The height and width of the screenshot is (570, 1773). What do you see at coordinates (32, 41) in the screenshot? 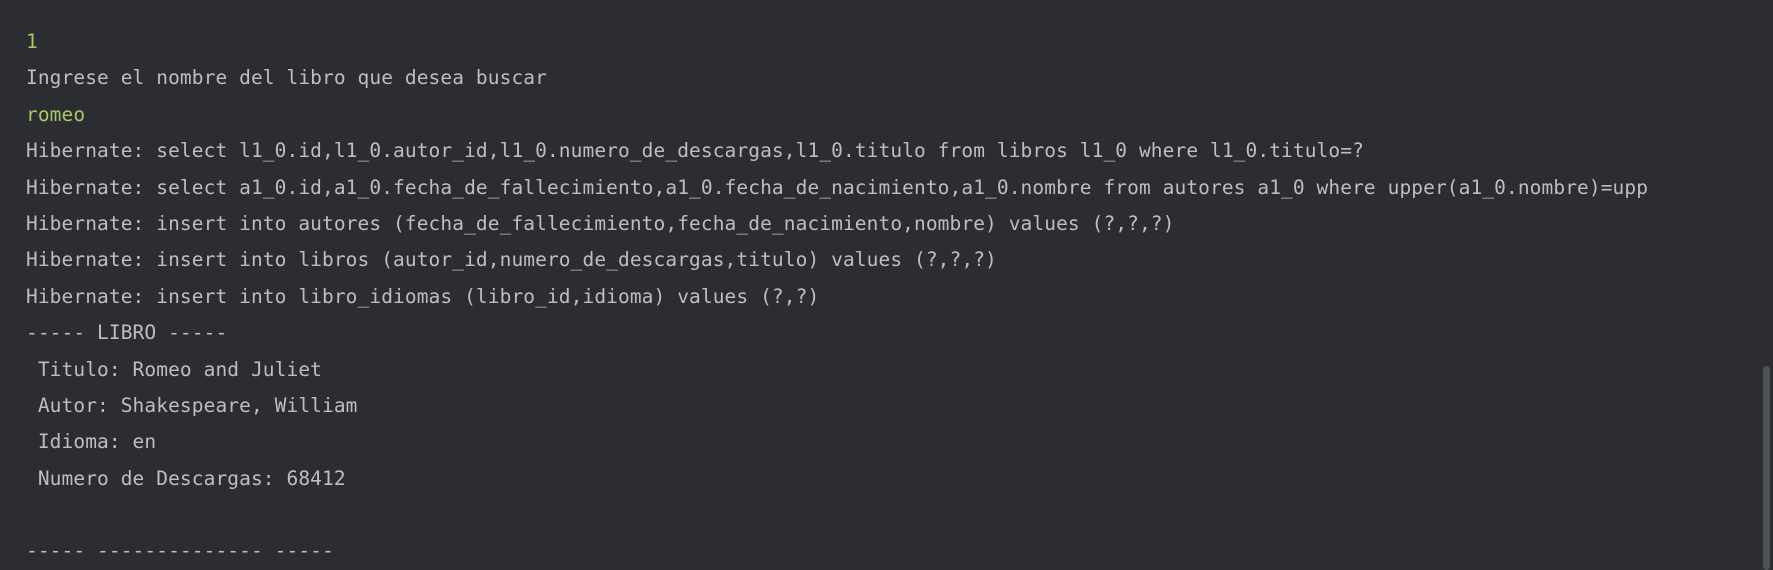
I see `console-input-line: 1` at bounding box center [32, 41].